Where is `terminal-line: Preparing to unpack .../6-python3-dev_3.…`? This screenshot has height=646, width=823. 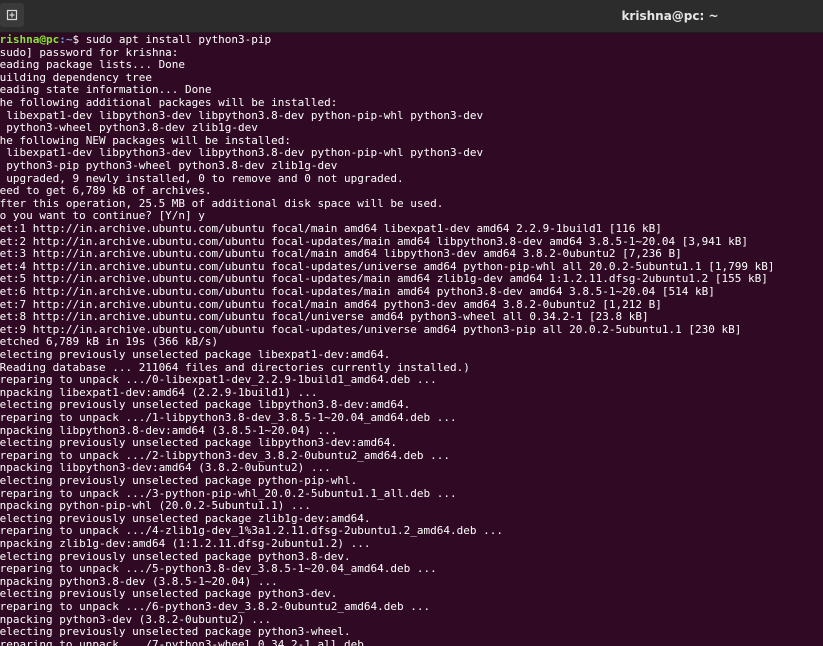
terminal-line: Preparing to unpack .../6-python3-dev_3.… is located at coordinates (215, 606).